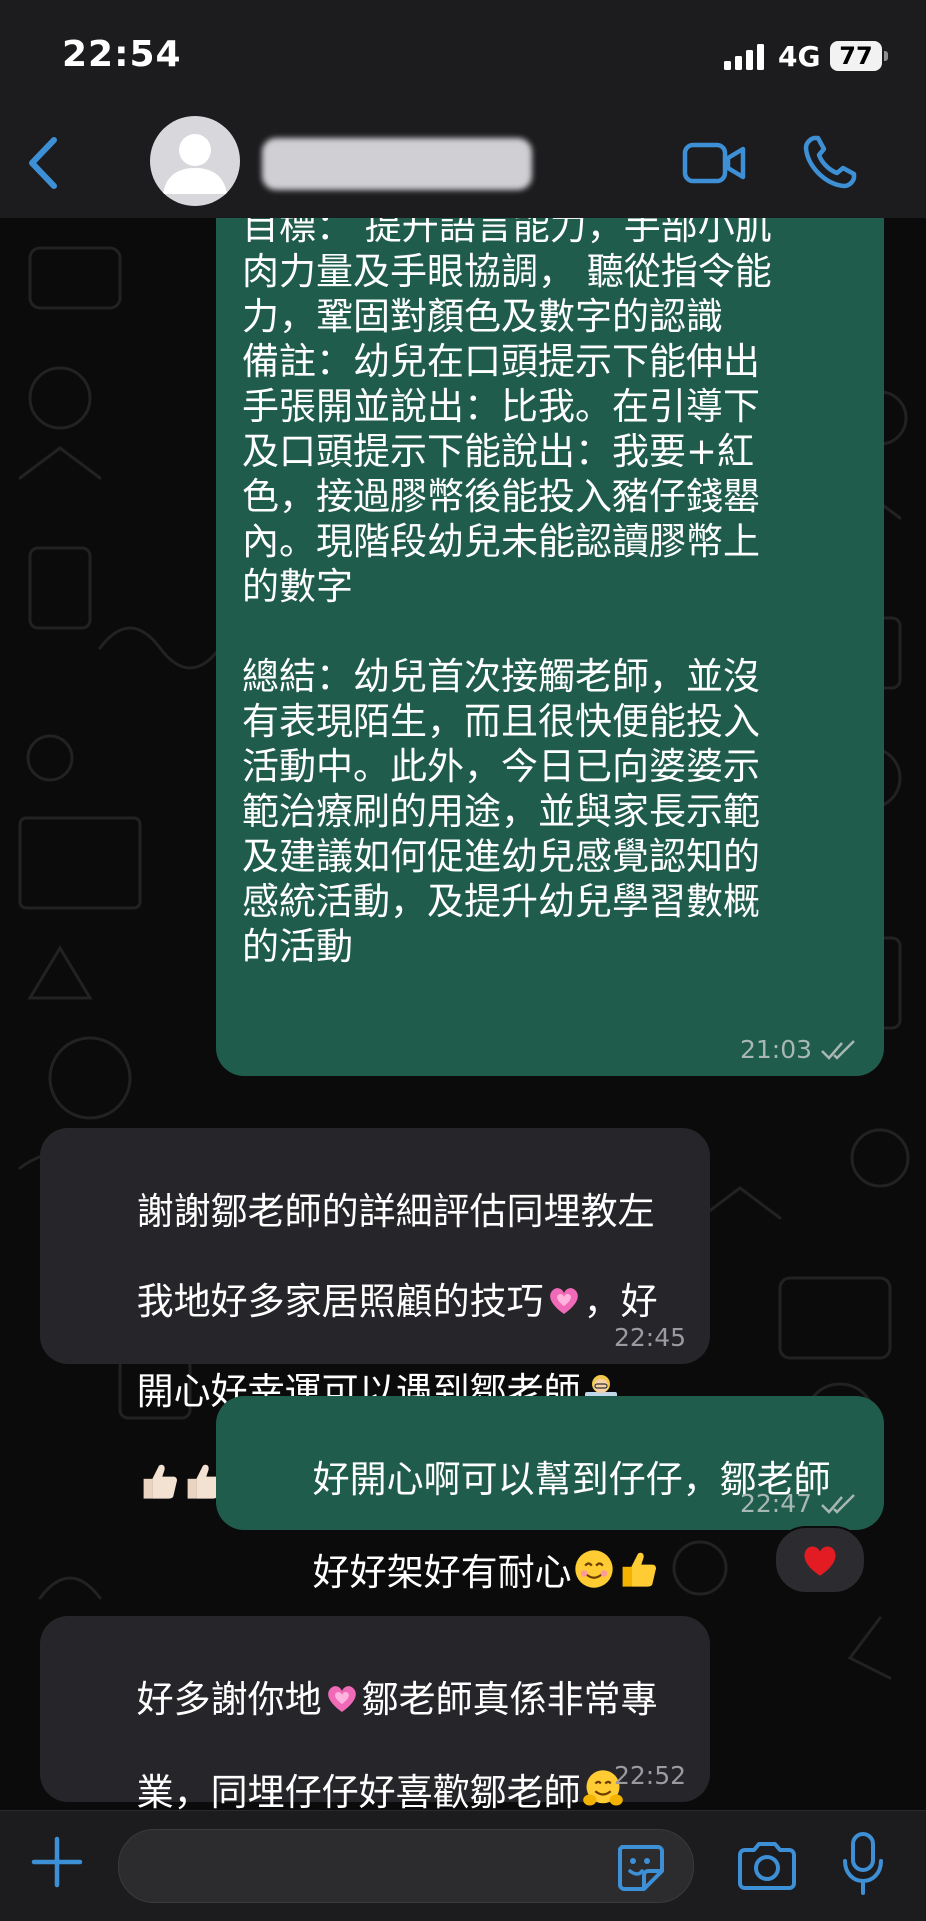 Image resolution: width=926 pixels, height=1921 pixels. What do you see at coordinates (442, 1572) in the screenshot?
I see `message-line: 好好架好有耐心` at bounding box center [442, 1572].